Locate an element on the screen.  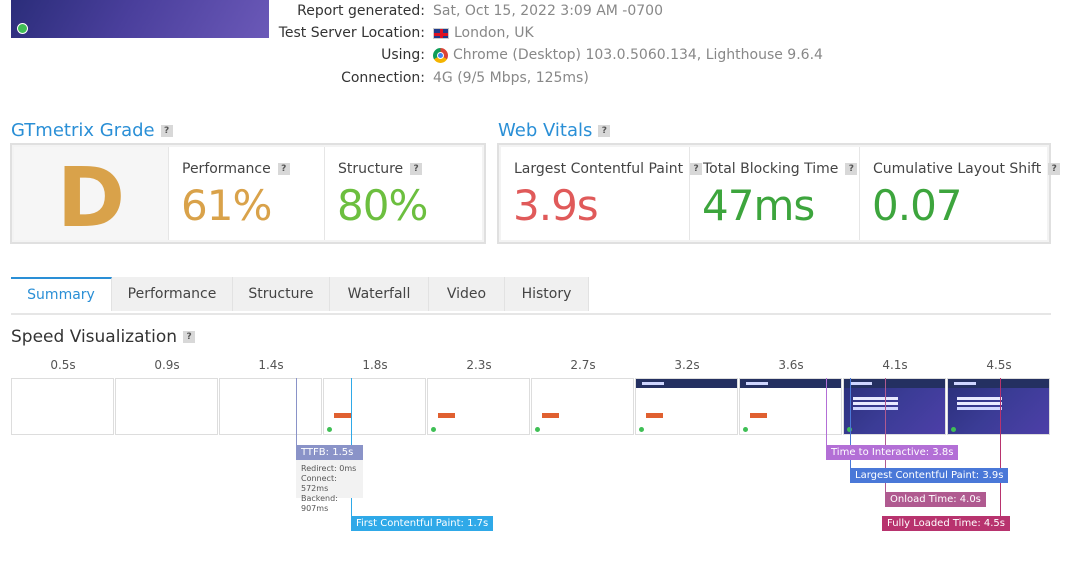
time-label: 4.1s is located at coordinates (895, 365).